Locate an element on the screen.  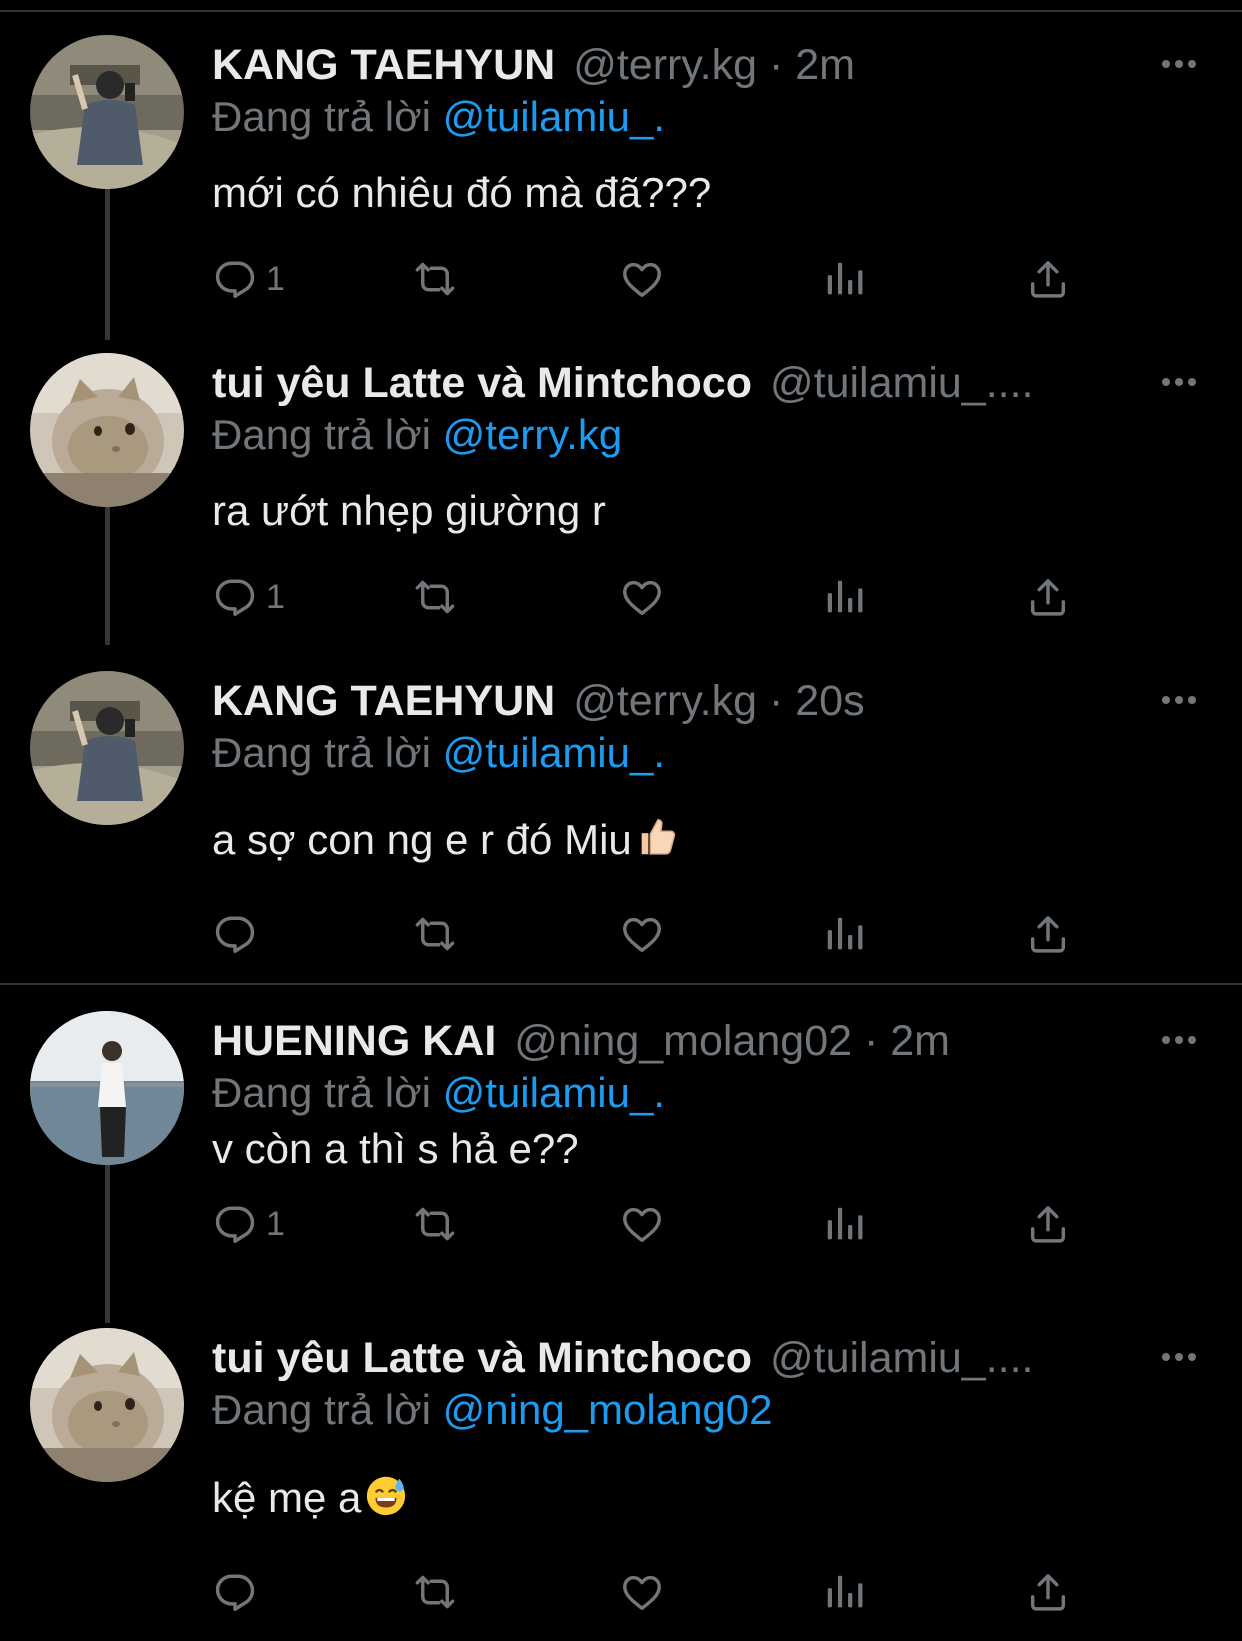
tweet-text: mới có nhiêu đó mà đã??? is located at coordinates (461, 193).